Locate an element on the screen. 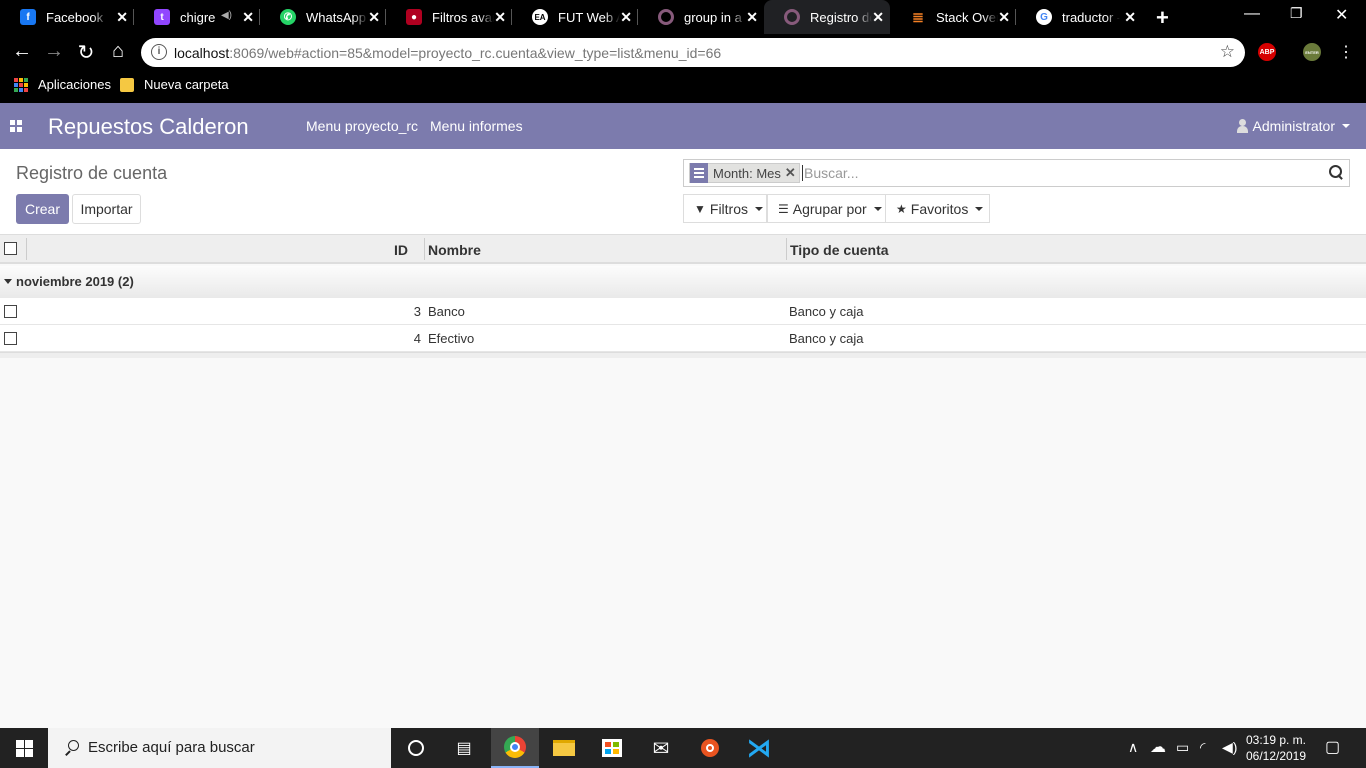  more-menu-icon: ⋮ is located at coordinates (1346, 52).